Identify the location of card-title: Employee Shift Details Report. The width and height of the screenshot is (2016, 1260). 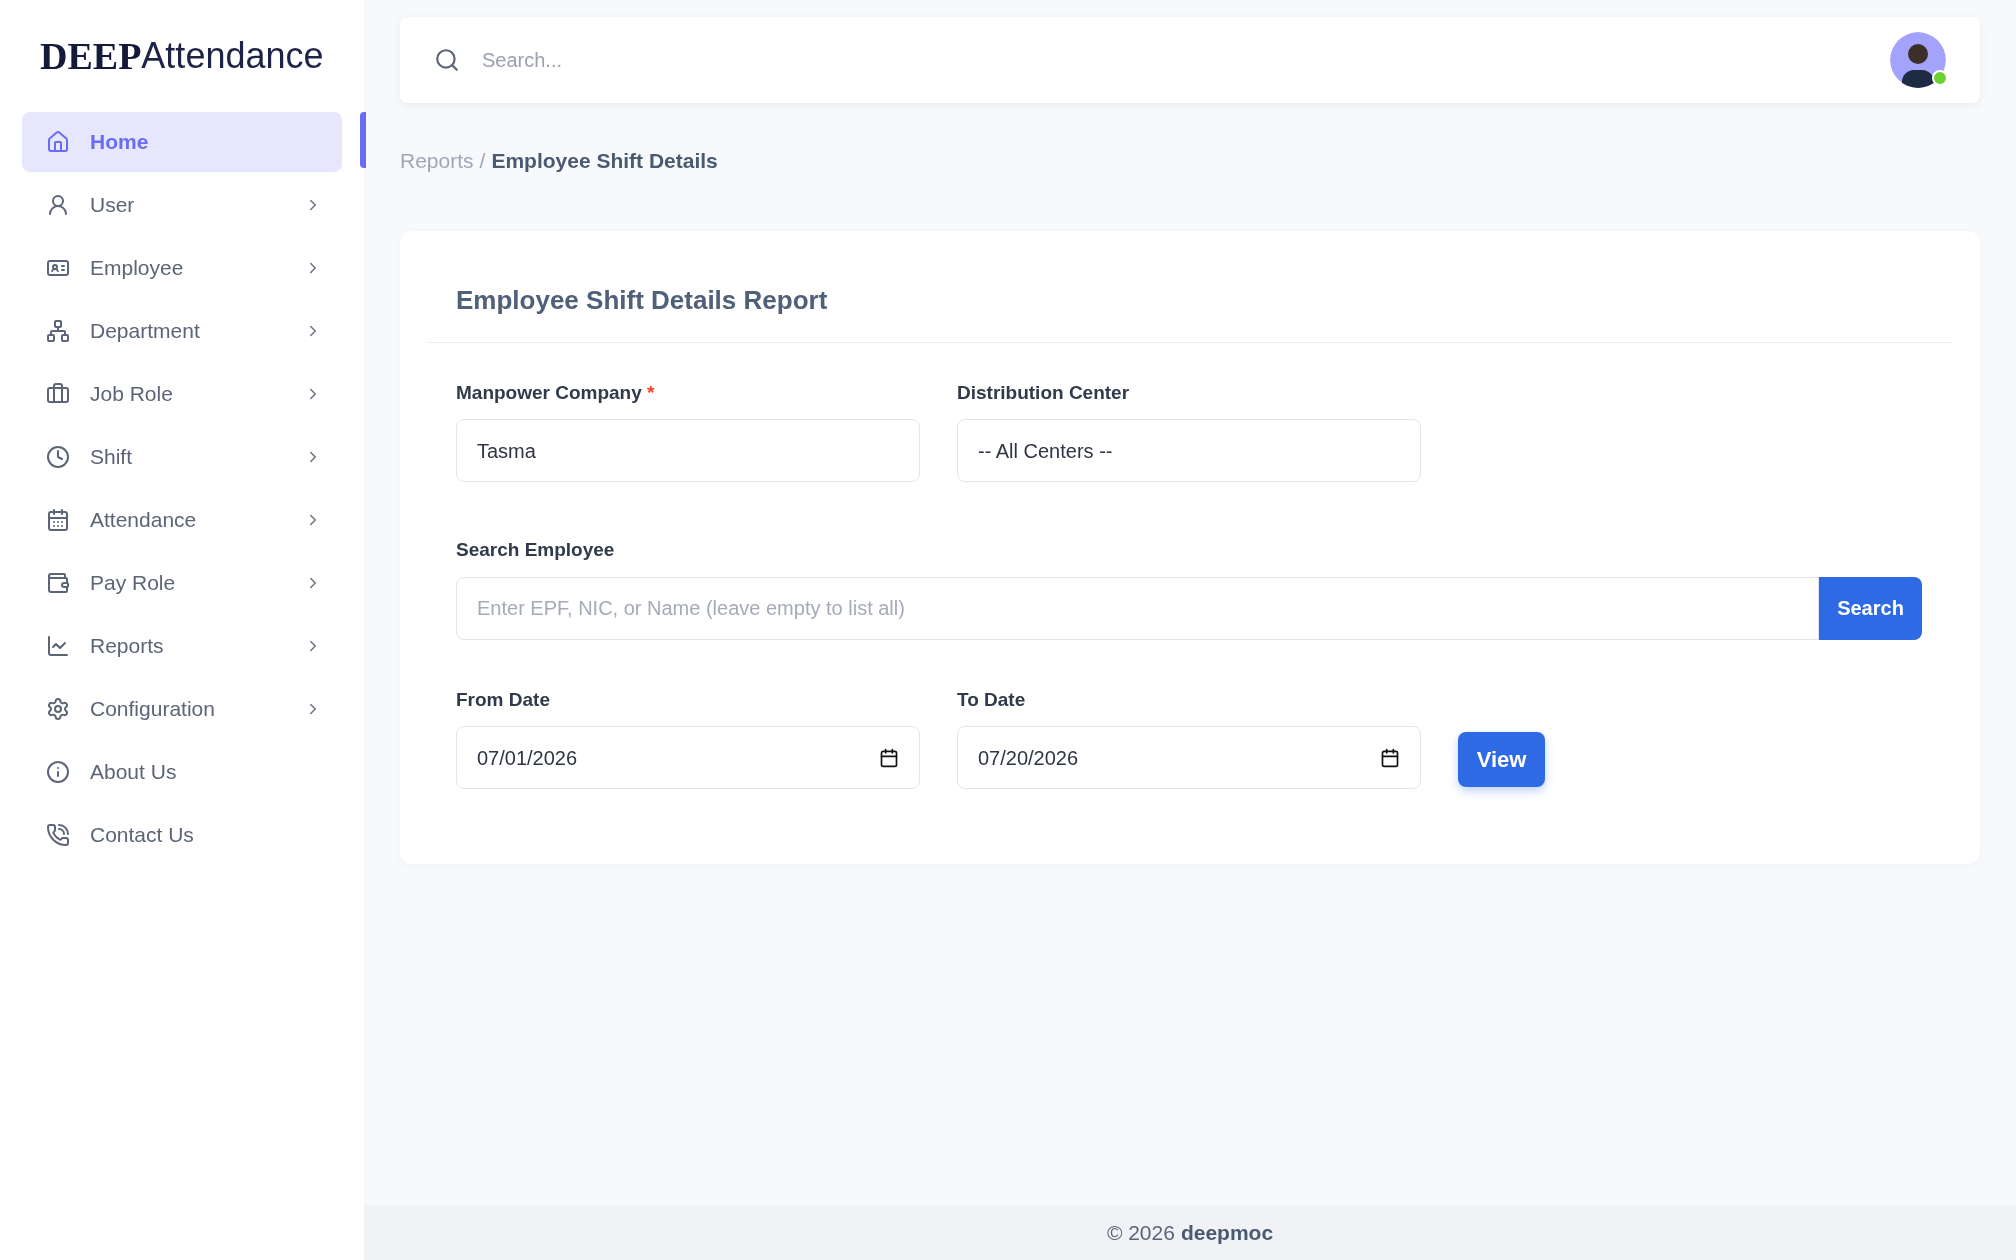
(642, 300).